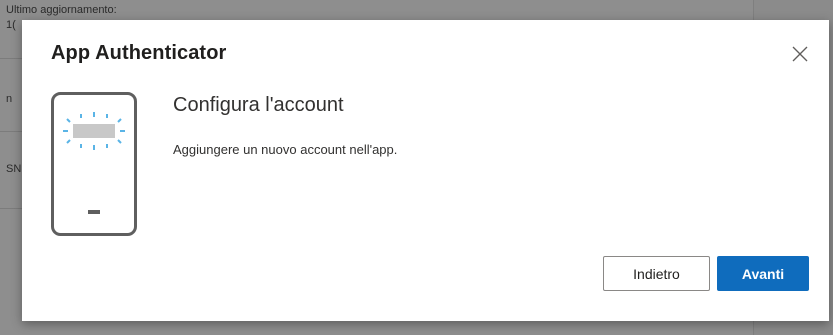 The image size is (833, 335). I want to click on background-side-fragment: SN, so click(14, 169).